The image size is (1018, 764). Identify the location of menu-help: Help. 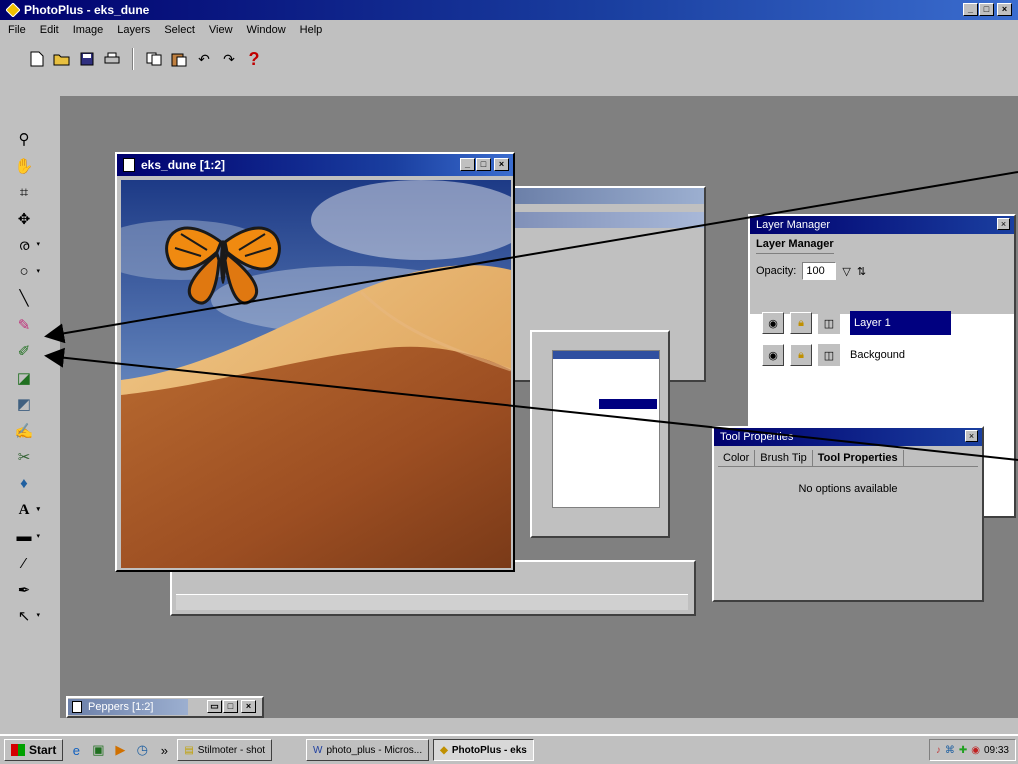
(311, 30).